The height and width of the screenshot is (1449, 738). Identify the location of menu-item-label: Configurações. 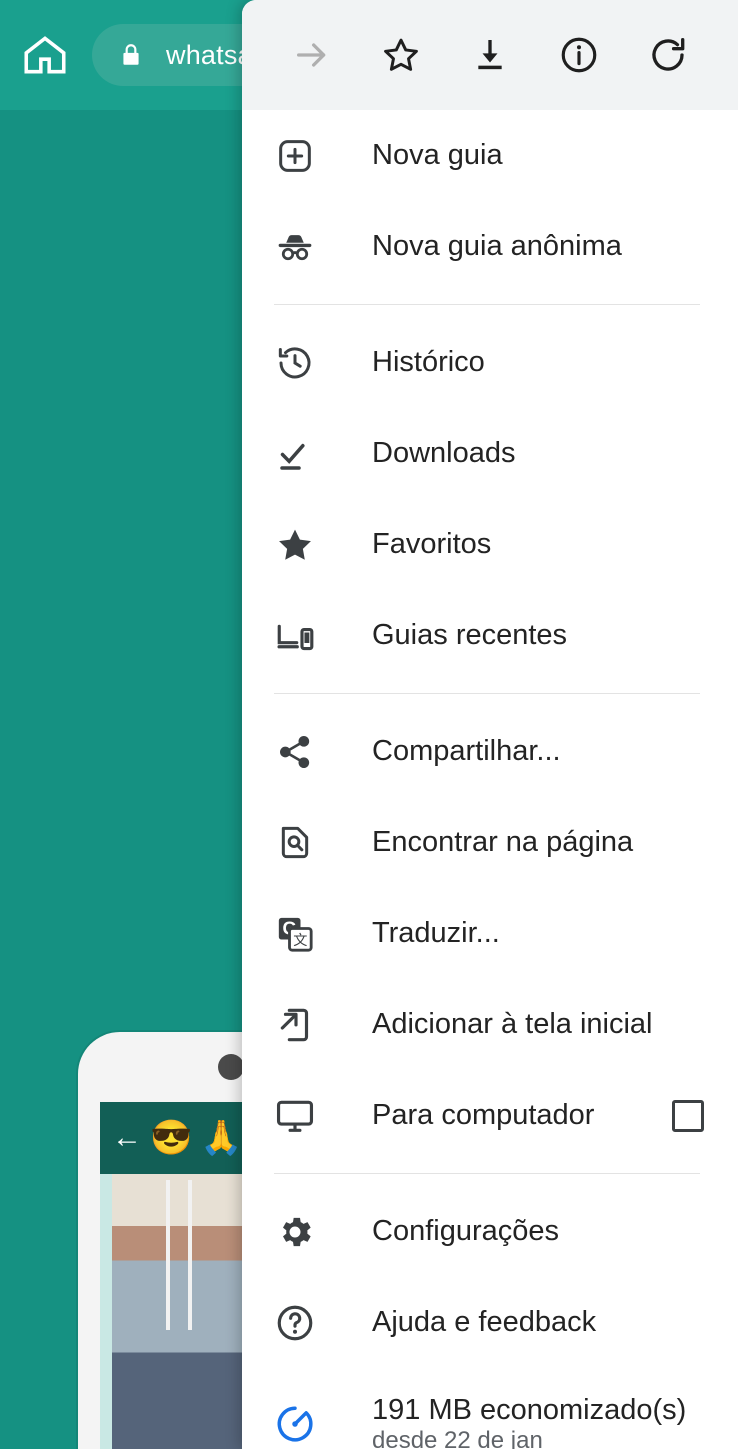
(465, 1231).